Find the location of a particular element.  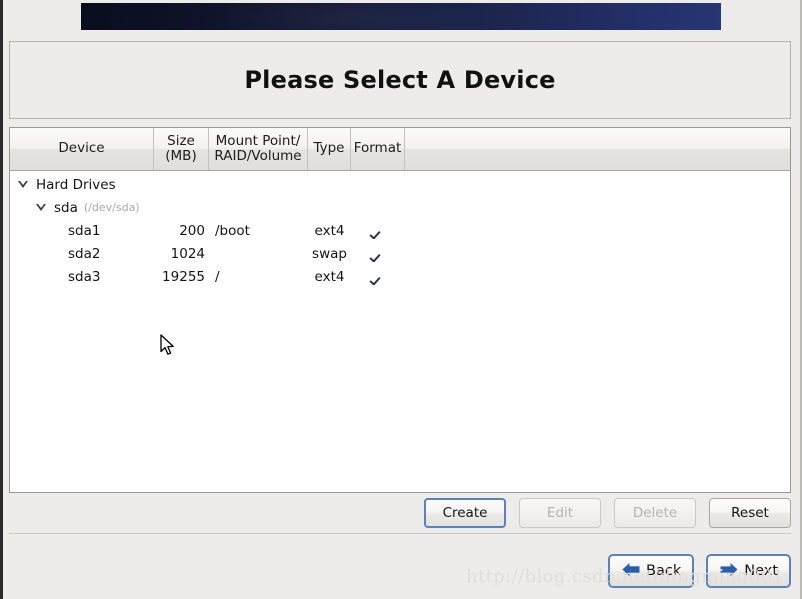

column-header-mount-label-line2: RAID/Volume is located at coordinates (258, 156).